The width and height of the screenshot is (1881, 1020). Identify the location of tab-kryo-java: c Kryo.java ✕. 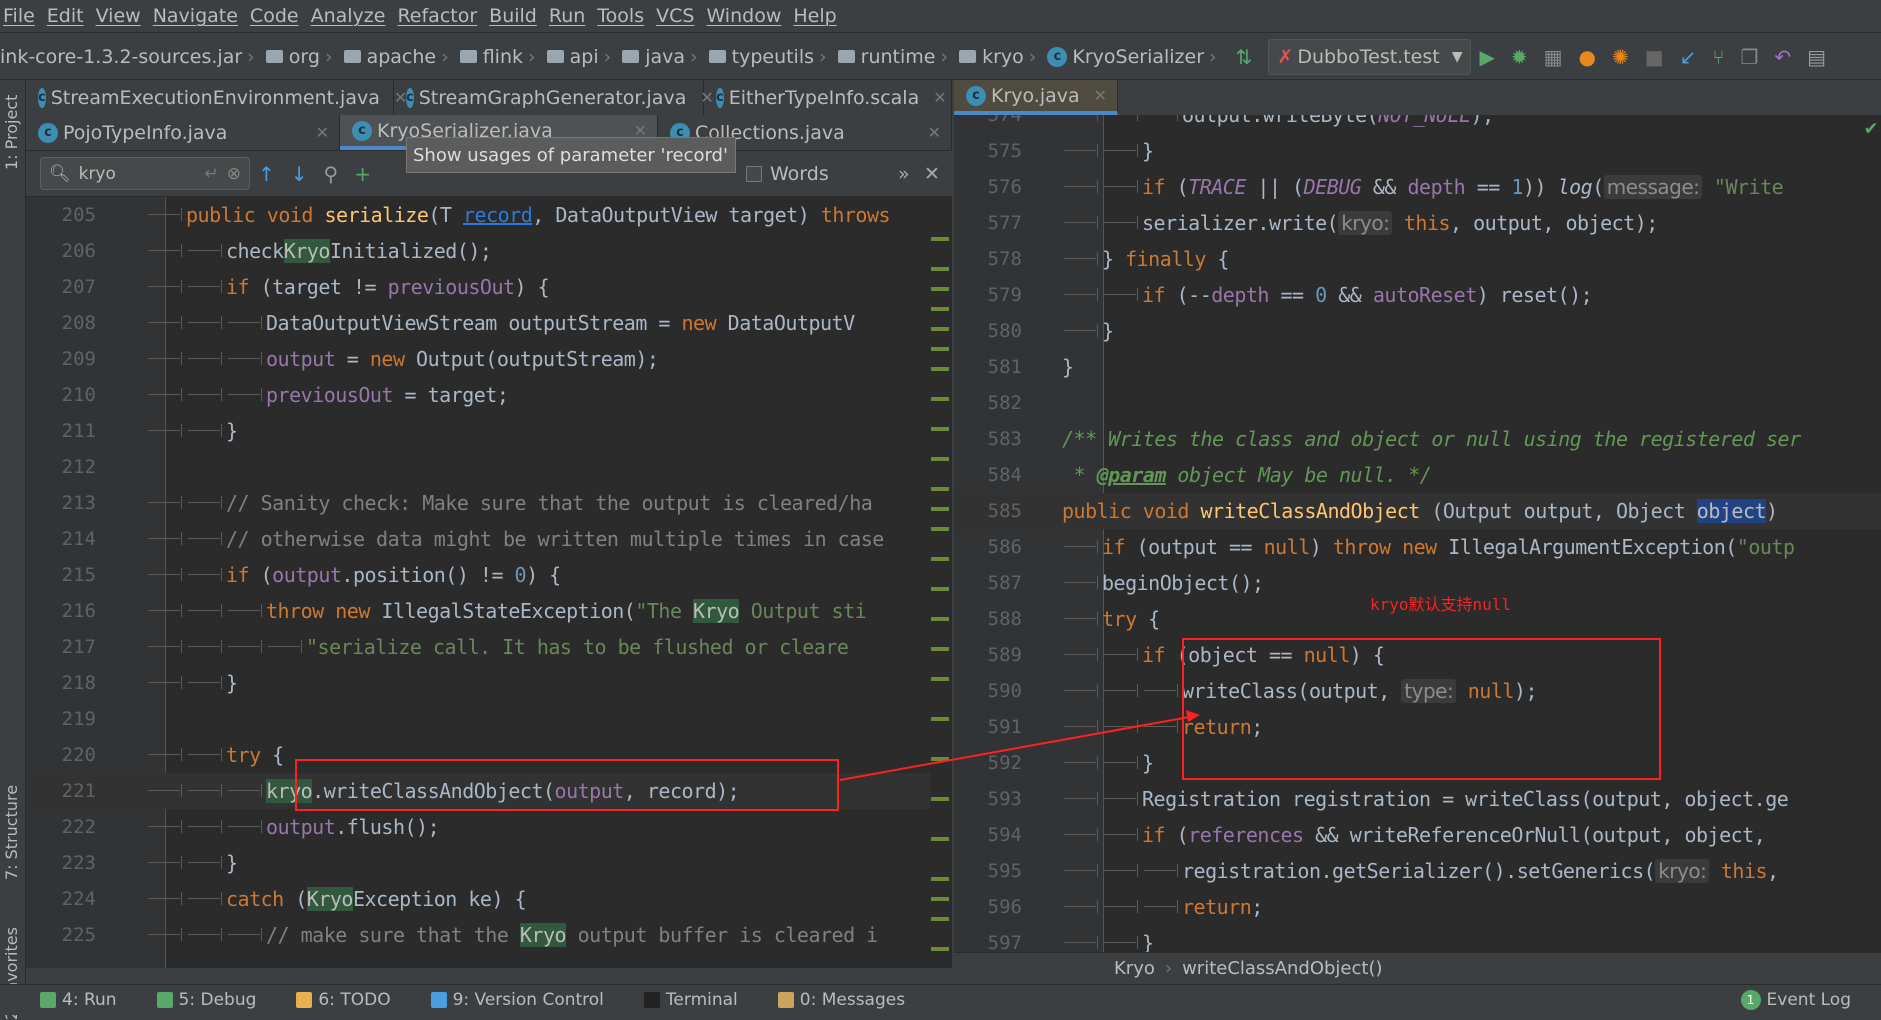
(1036, 97).